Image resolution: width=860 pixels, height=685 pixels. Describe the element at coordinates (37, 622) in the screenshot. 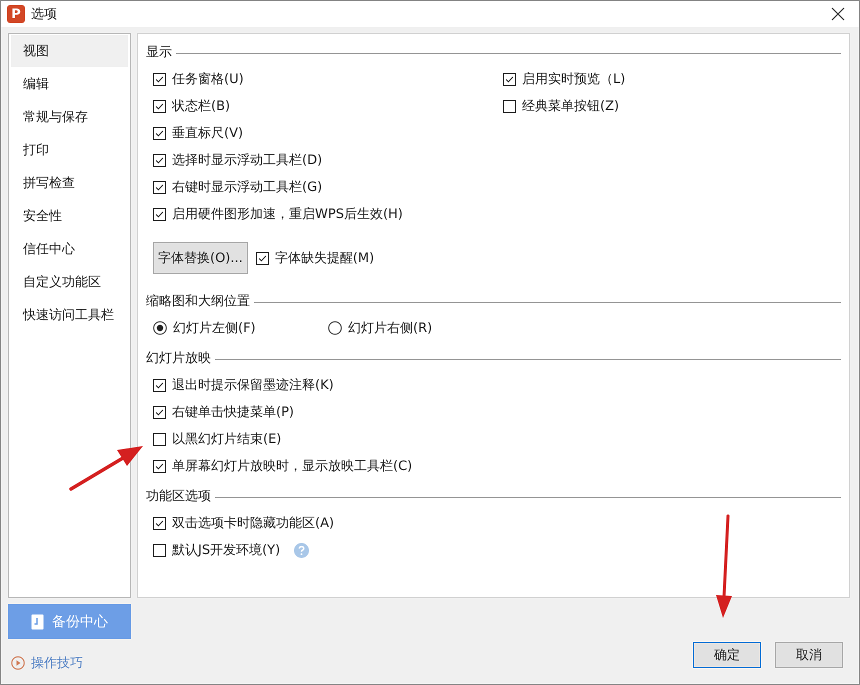

I see `document-icon` at that location.